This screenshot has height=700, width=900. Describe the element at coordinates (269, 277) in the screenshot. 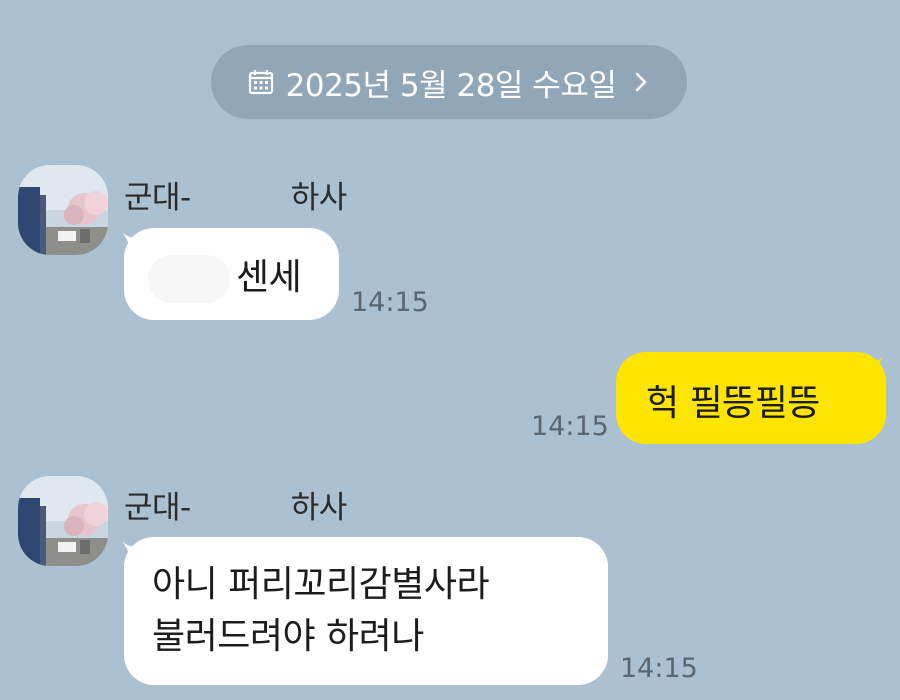

I see `message-text: 센세` at that location.